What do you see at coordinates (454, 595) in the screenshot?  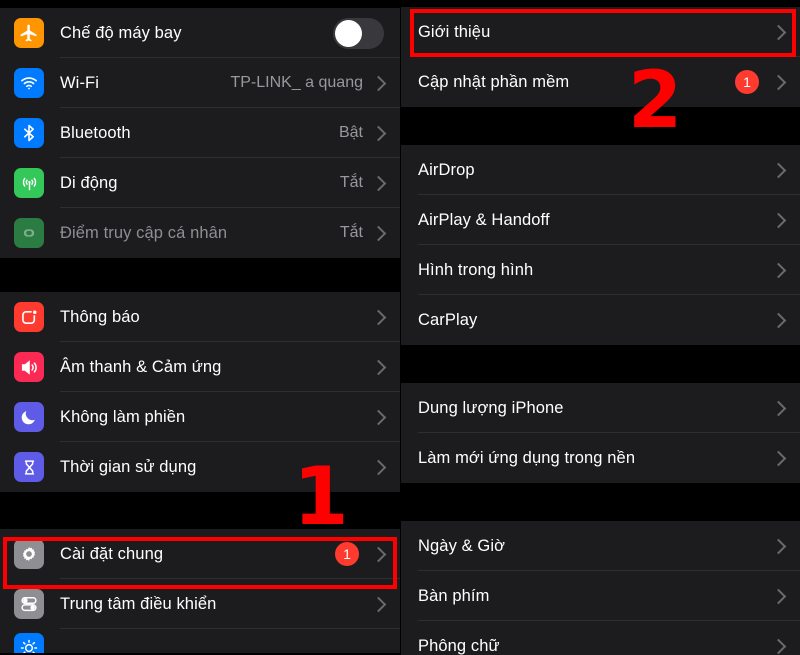 I see `settings-row-label: Bàn phím` at bounding box center [454, 595].